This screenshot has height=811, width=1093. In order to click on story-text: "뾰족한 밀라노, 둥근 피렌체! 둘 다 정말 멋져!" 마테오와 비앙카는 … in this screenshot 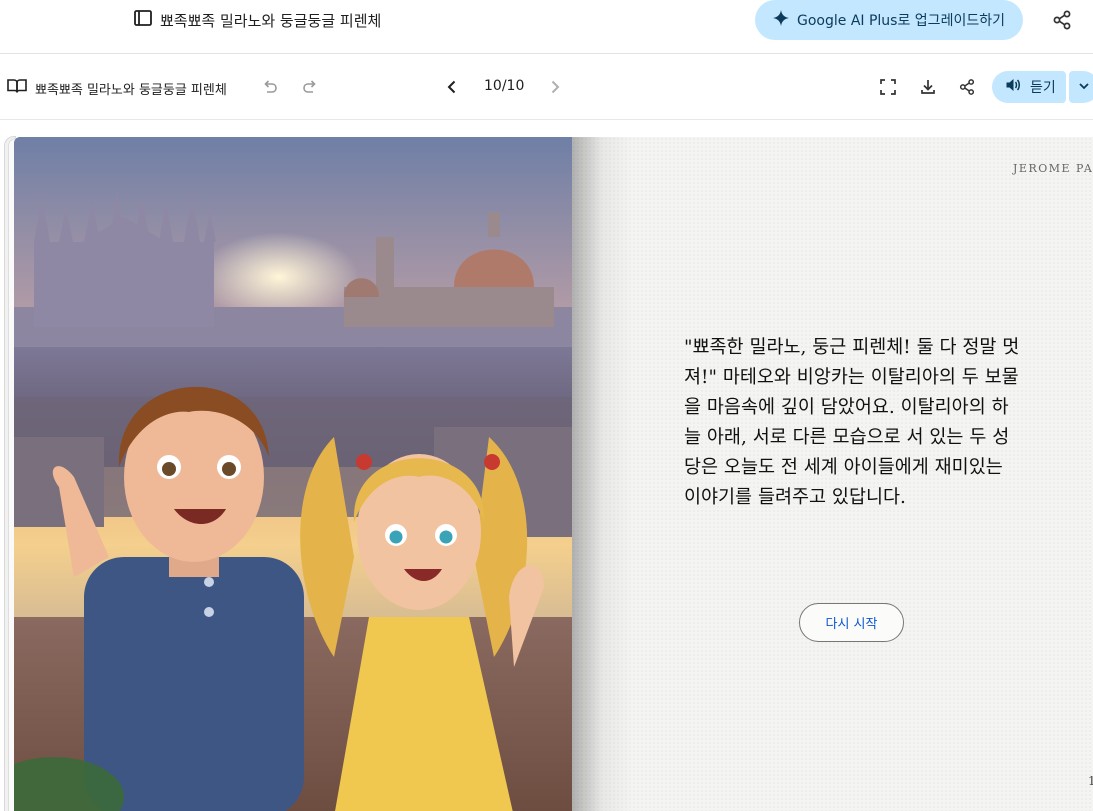, I will do `click(852, 422)`.